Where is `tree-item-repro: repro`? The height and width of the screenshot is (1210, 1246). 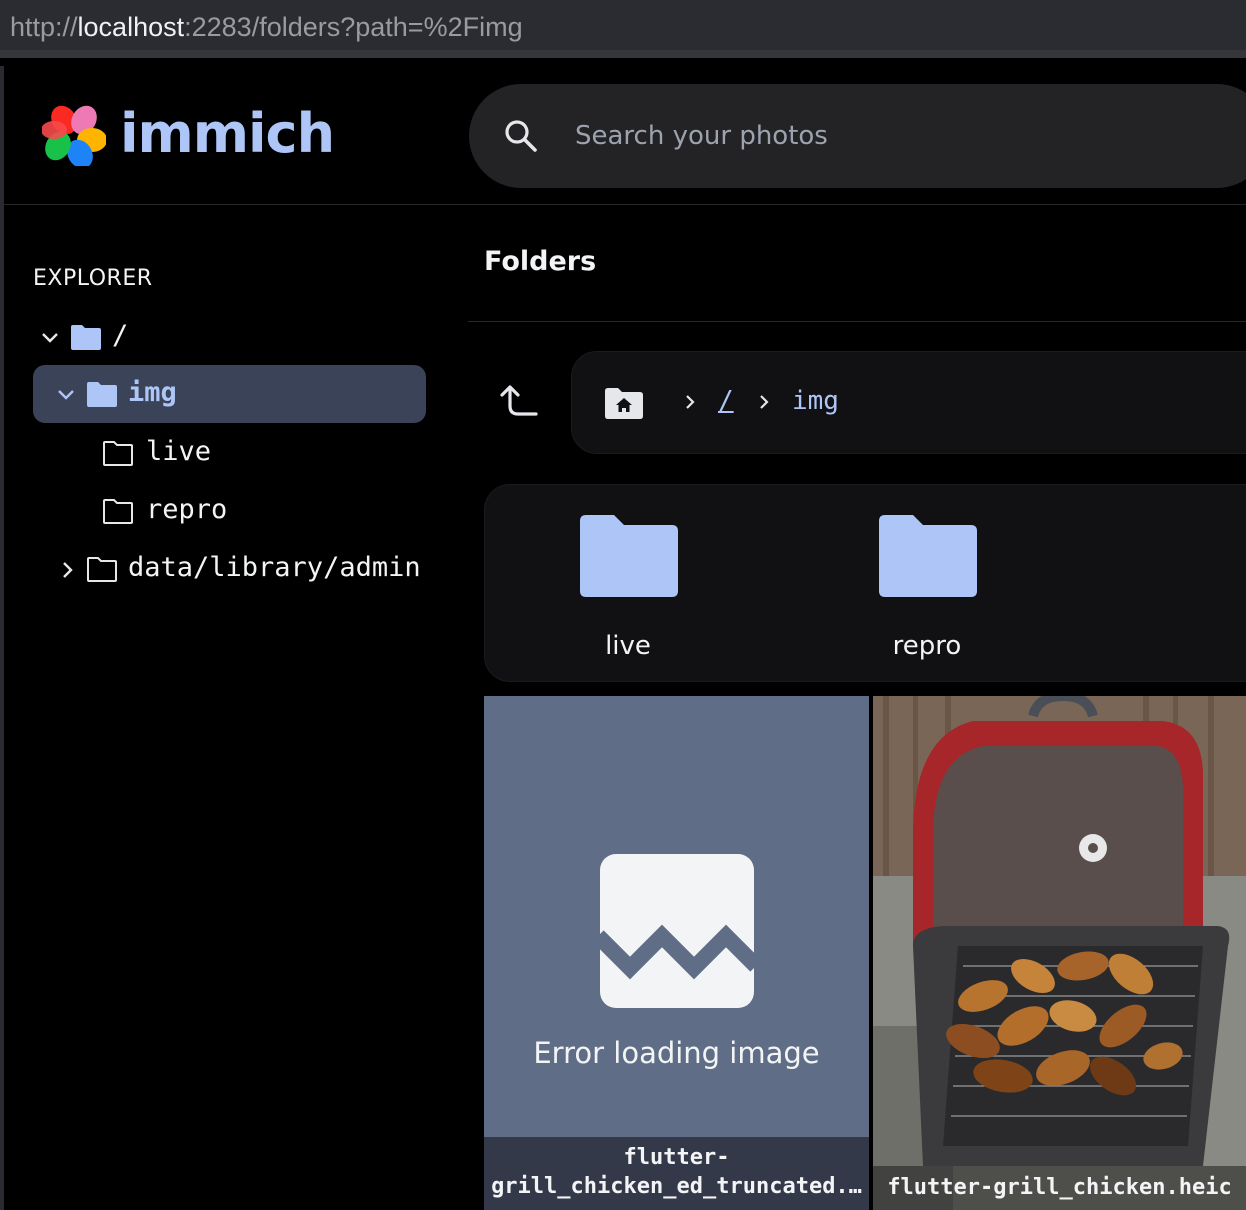 tree-item-repro: repro is located at coordinates (230, 511).